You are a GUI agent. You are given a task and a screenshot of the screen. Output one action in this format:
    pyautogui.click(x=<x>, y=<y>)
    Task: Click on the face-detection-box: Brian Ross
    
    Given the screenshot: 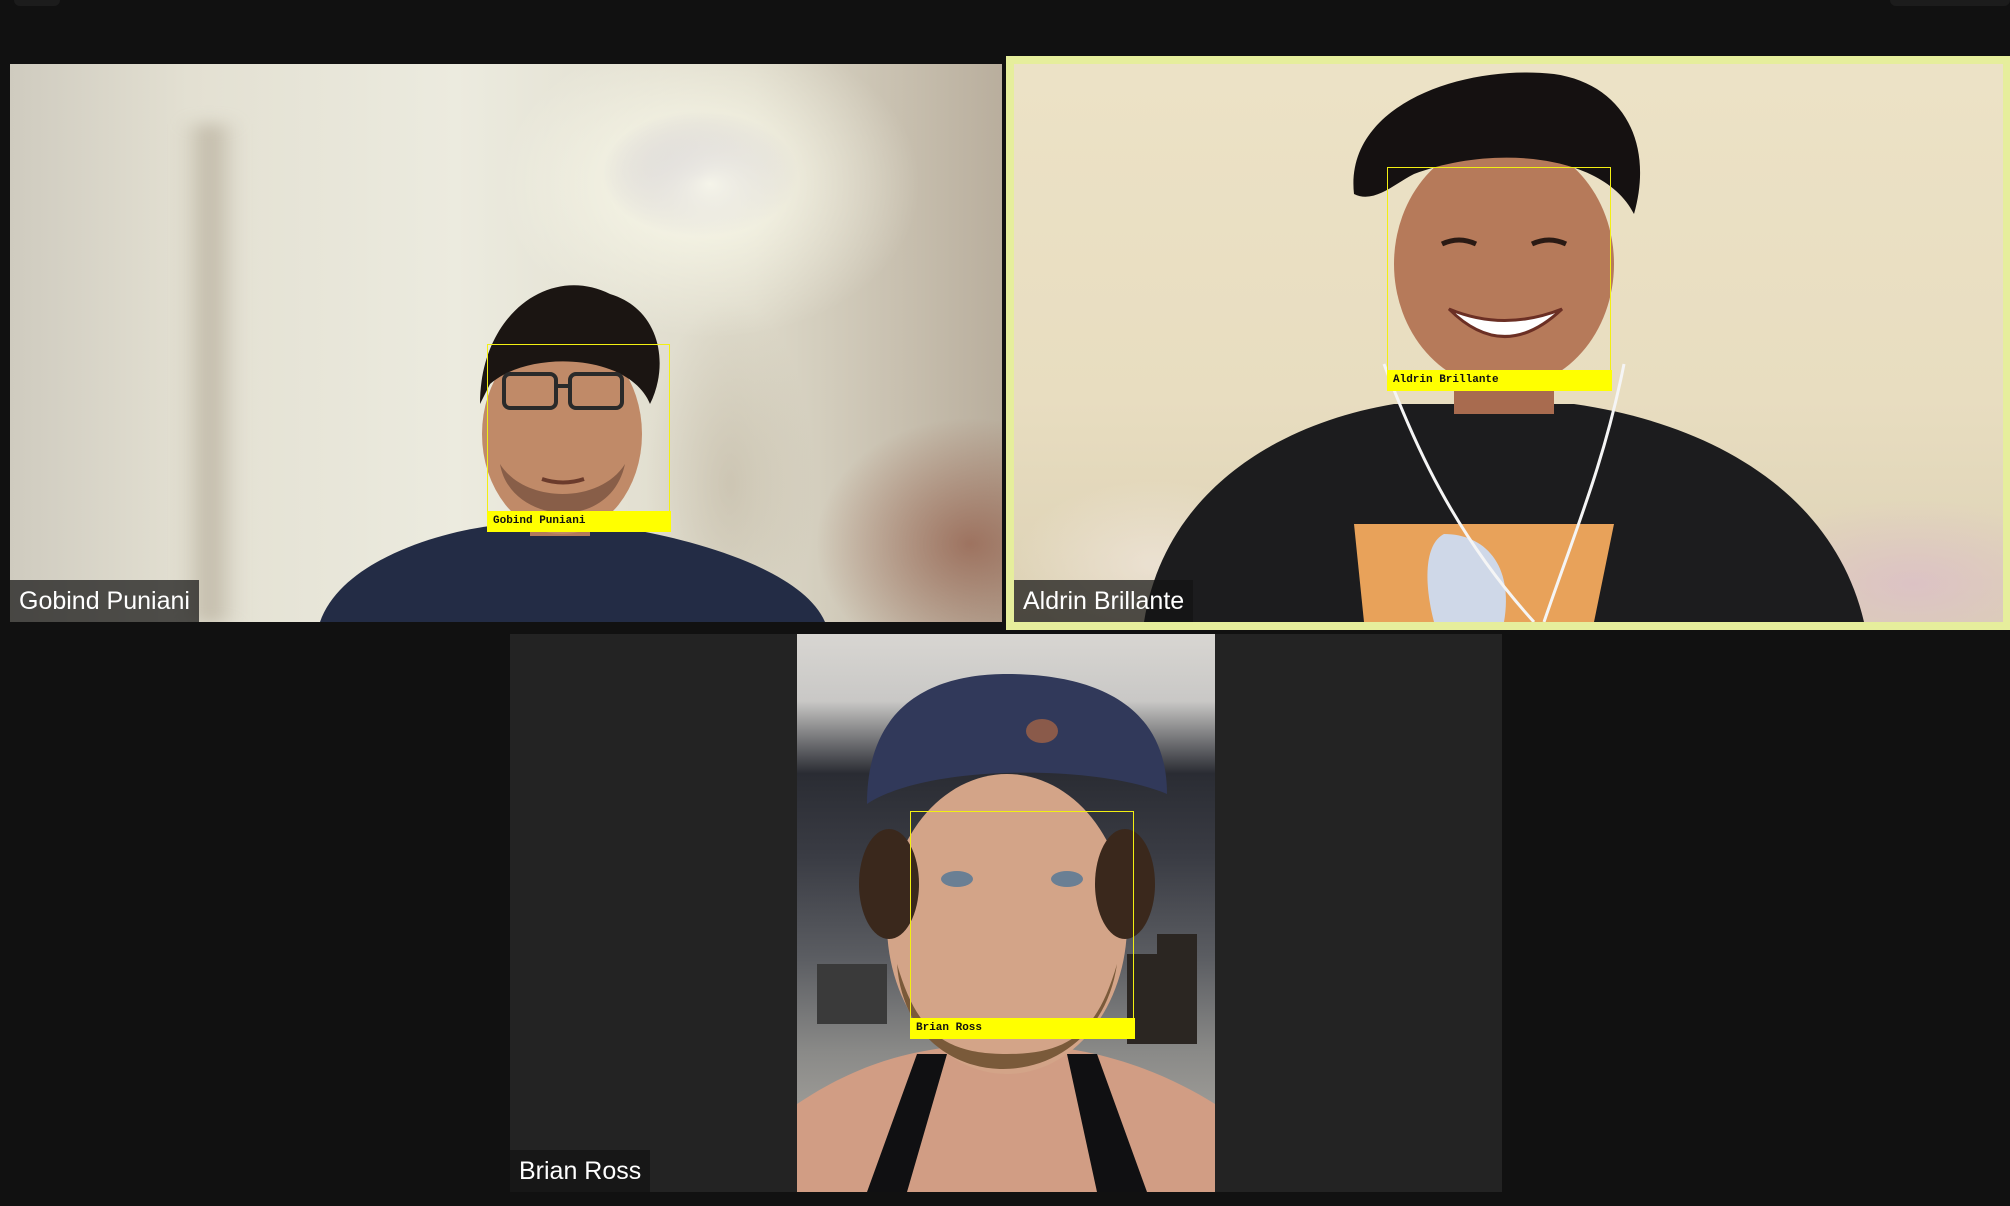 What is the action you would take?
    pyautogui.click(x=1022, y=925)
    